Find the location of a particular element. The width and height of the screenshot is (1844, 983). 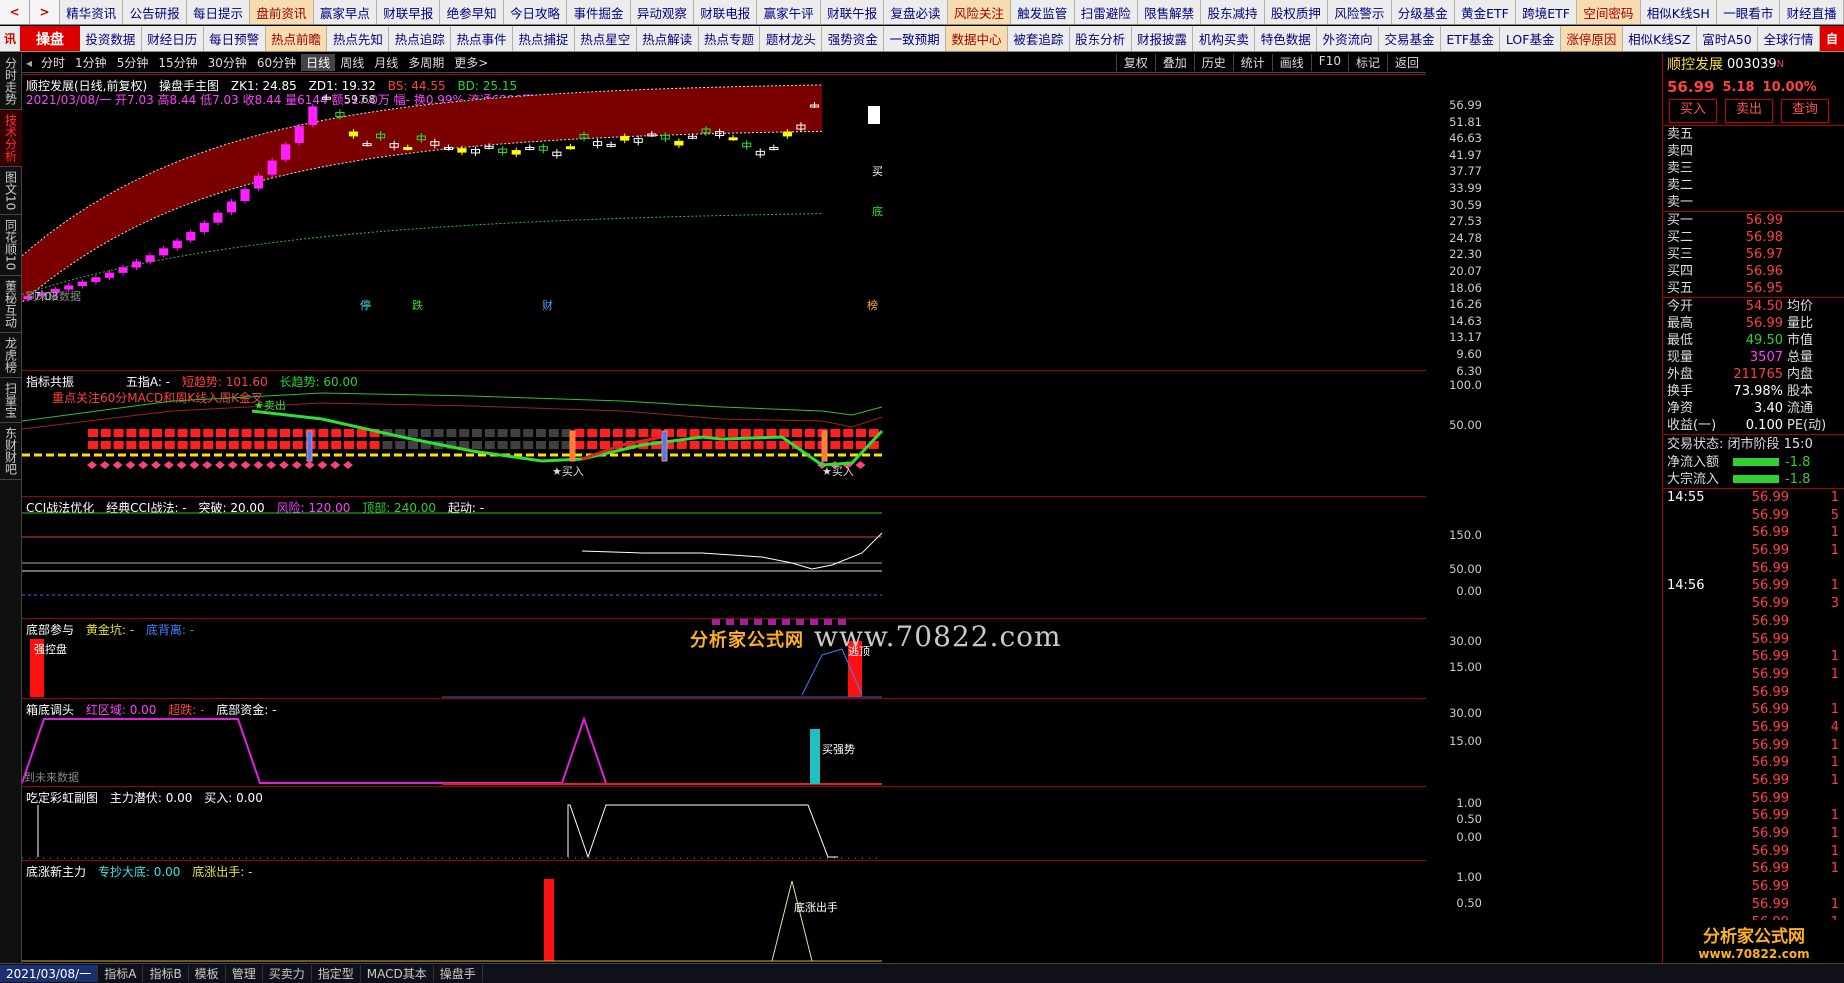

tool-button: 叠加 is located at coordinates (1174, 62).